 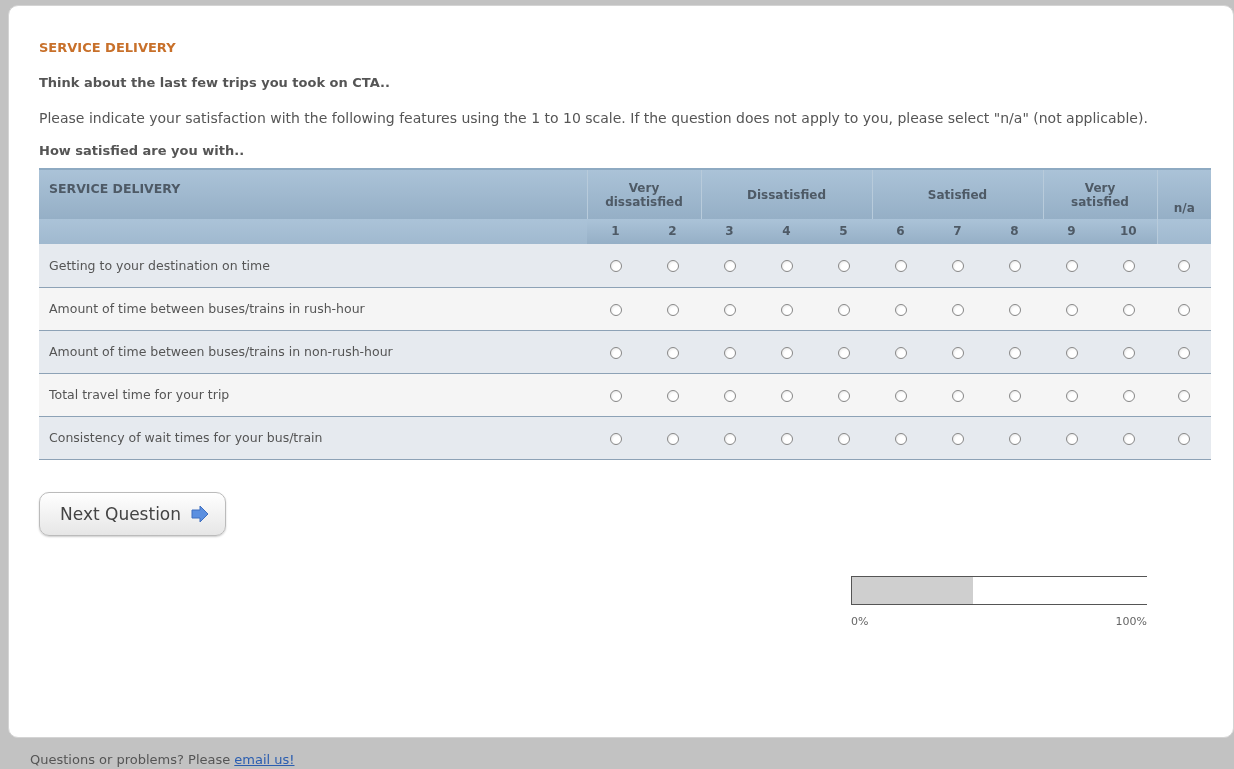 What do you see at coordinates (139, 394) in the screenshot?
I see `row-label: Total travel time for your trip` at bounding box center [139, 394].